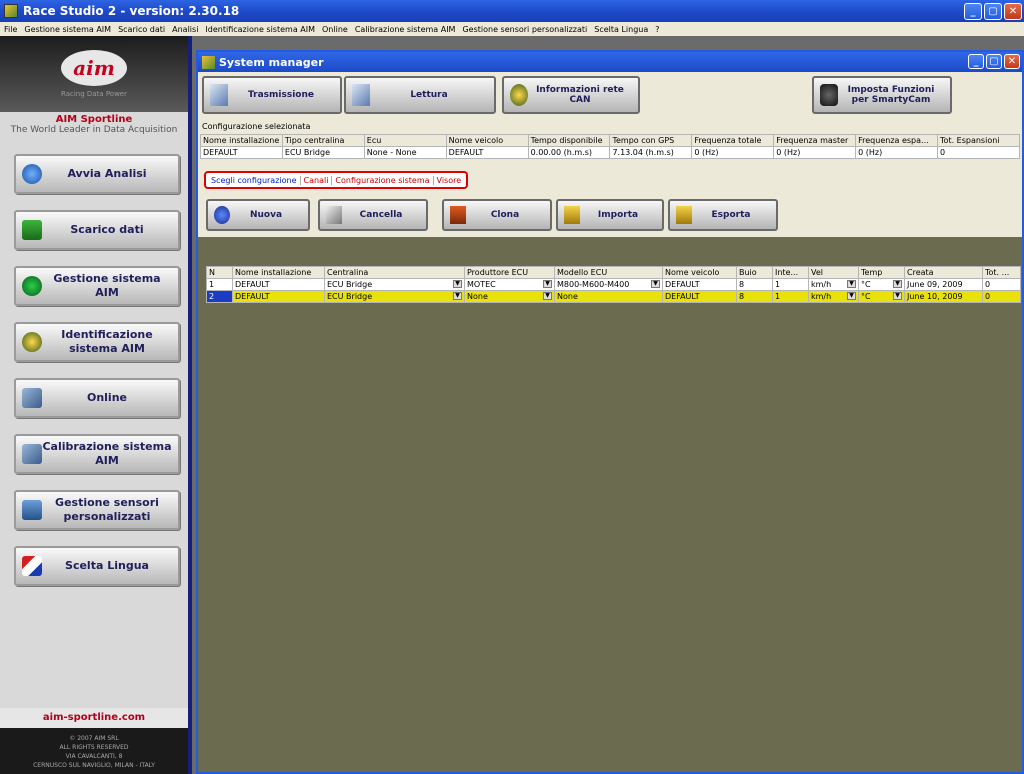  Describe the element at coordinates (350, 296) in the screenshot. I see `select-value: ECU Bridge` at that location.